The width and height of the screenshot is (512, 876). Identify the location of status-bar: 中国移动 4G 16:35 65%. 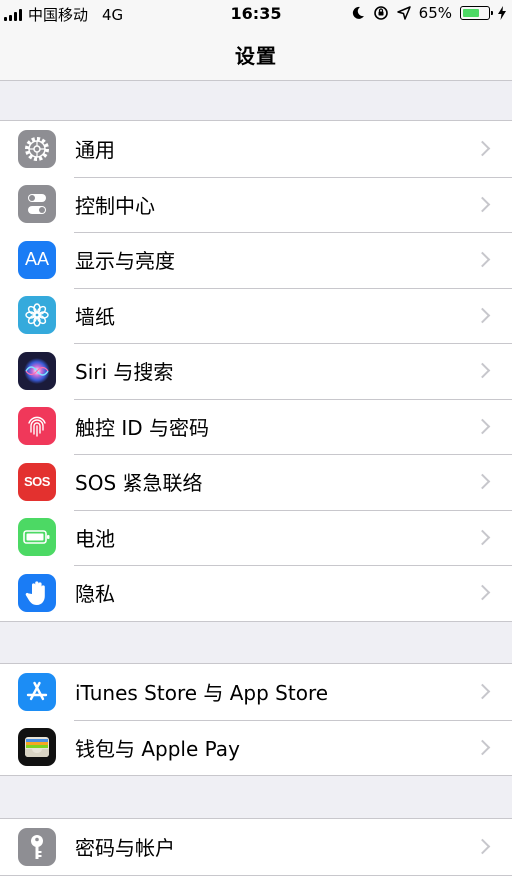
(256, 14).